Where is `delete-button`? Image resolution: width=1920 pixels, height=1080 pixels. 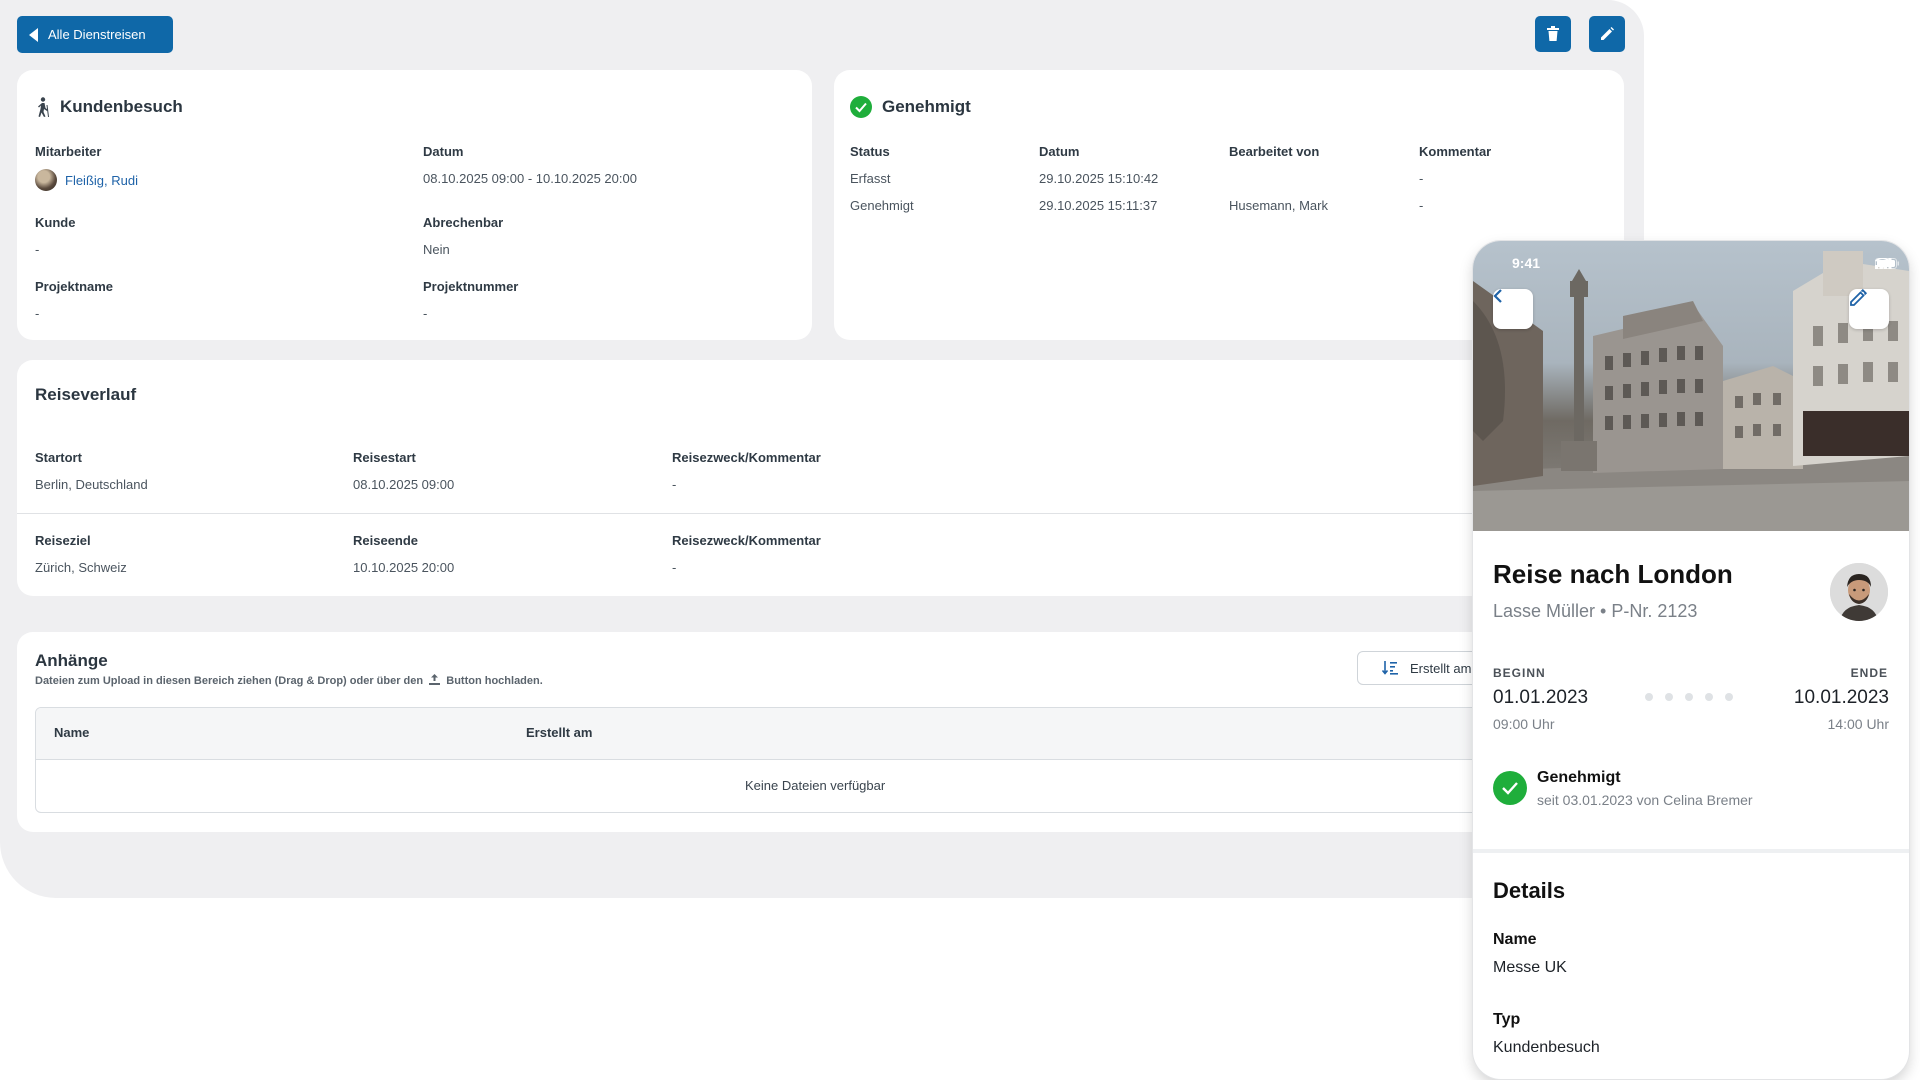
delete-button is located at coordinates (1553, 34).